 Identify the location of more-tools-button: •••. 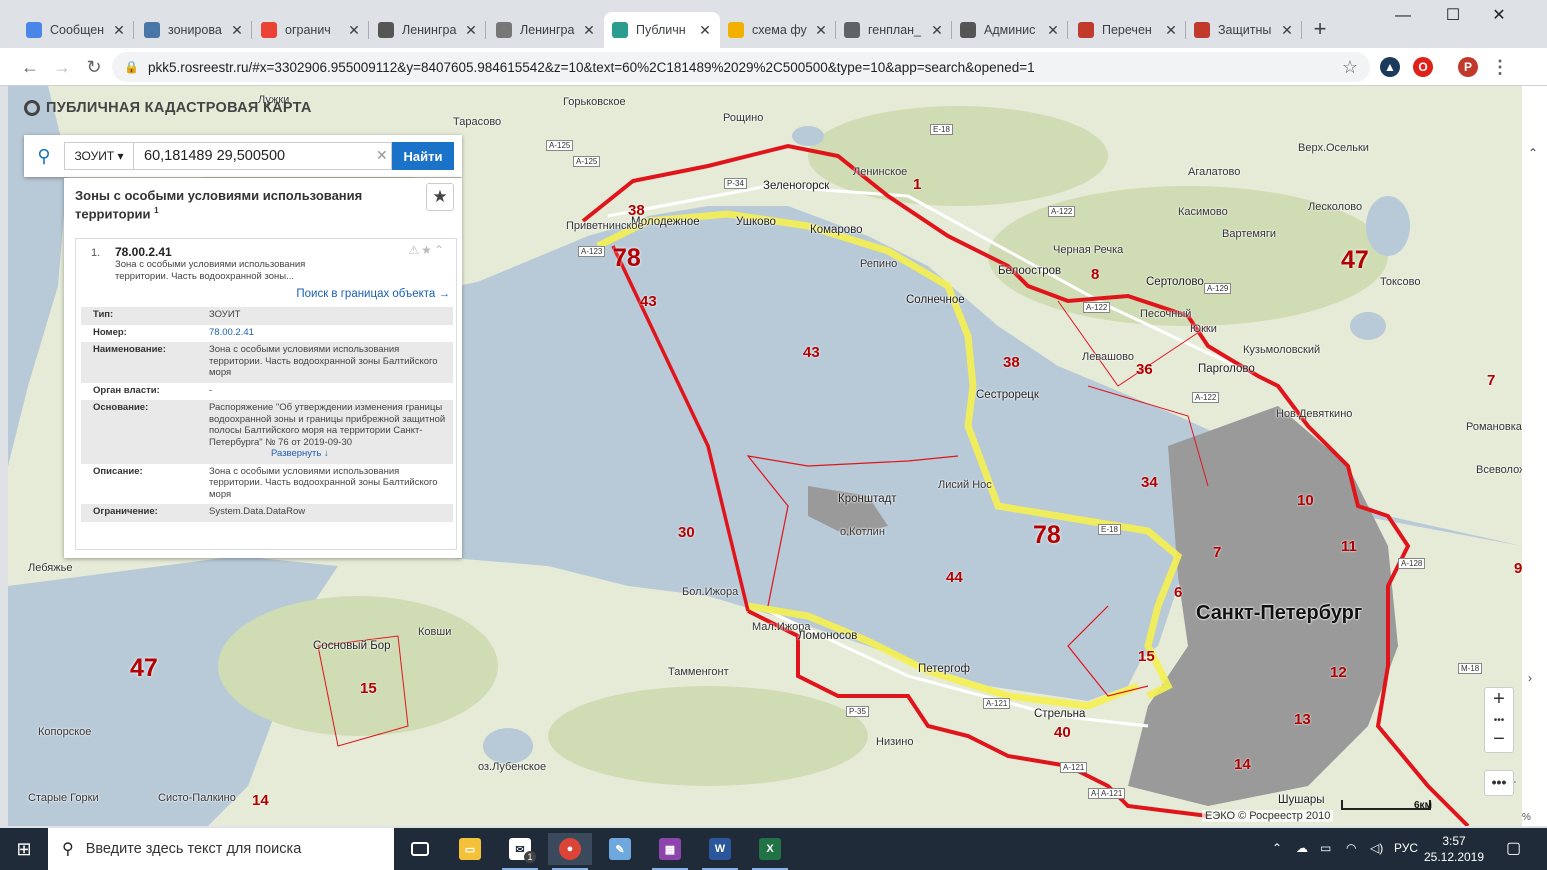
(1499, 783).